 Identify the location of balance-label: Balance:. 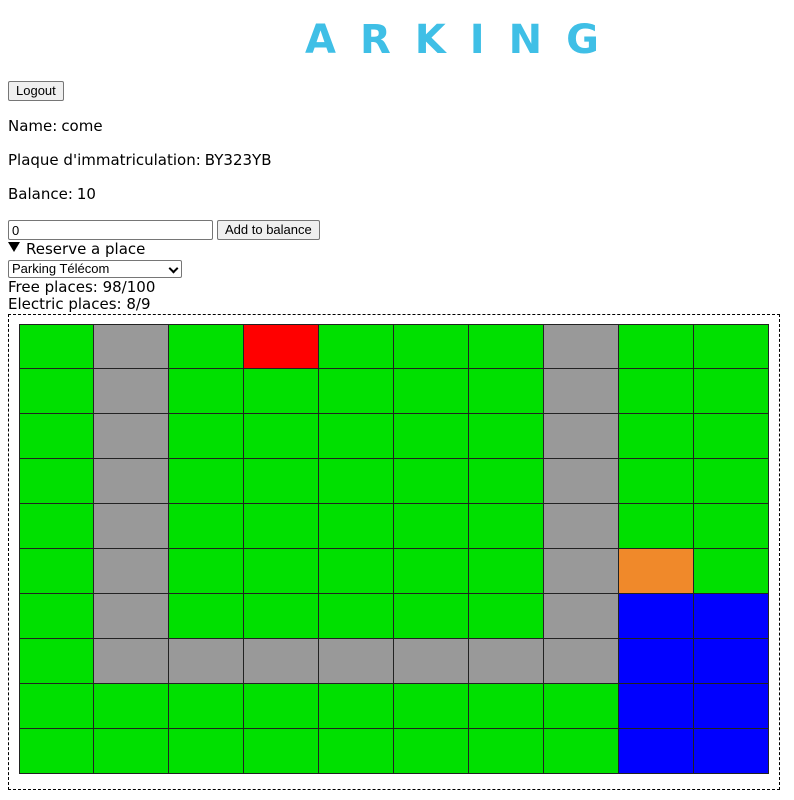
(40, 194).